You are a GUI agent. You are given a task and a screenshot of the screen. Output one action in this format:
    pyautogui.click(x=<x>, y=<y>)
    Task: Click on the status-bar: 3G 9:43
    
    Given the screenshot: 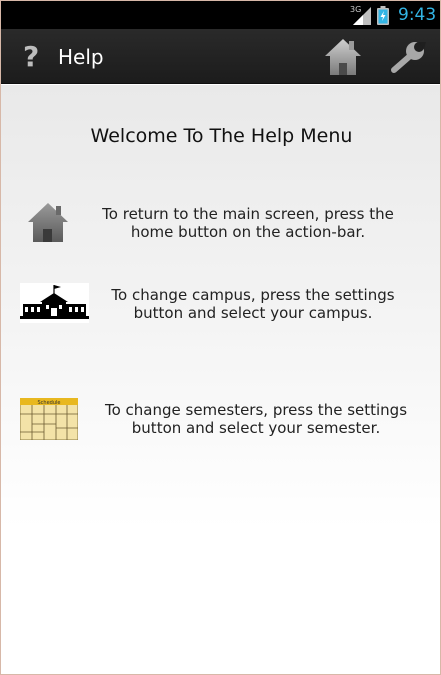 What is the action you would take?
    pyautogui.click(x=220, y=15)
    